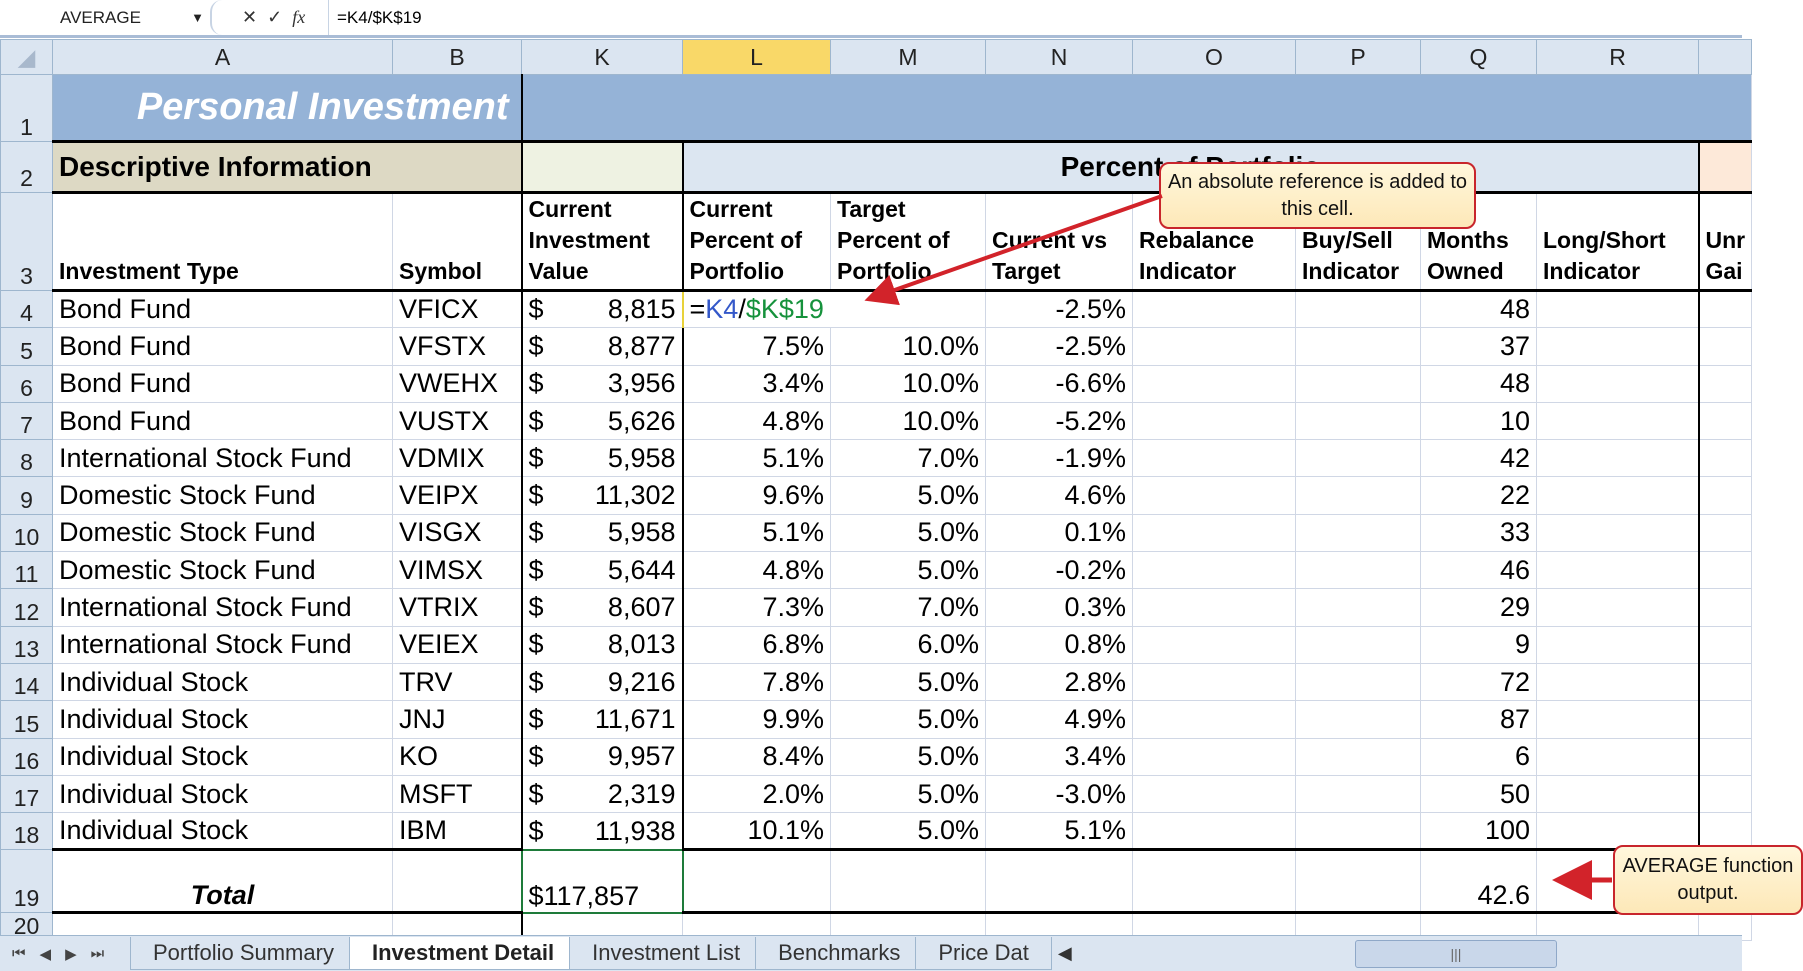 This screenshot has height=971, width=1803. Describe the element at coordinates (1065, 953) in the screenshot. I see `scroll-left-icon: ◀` at that location.